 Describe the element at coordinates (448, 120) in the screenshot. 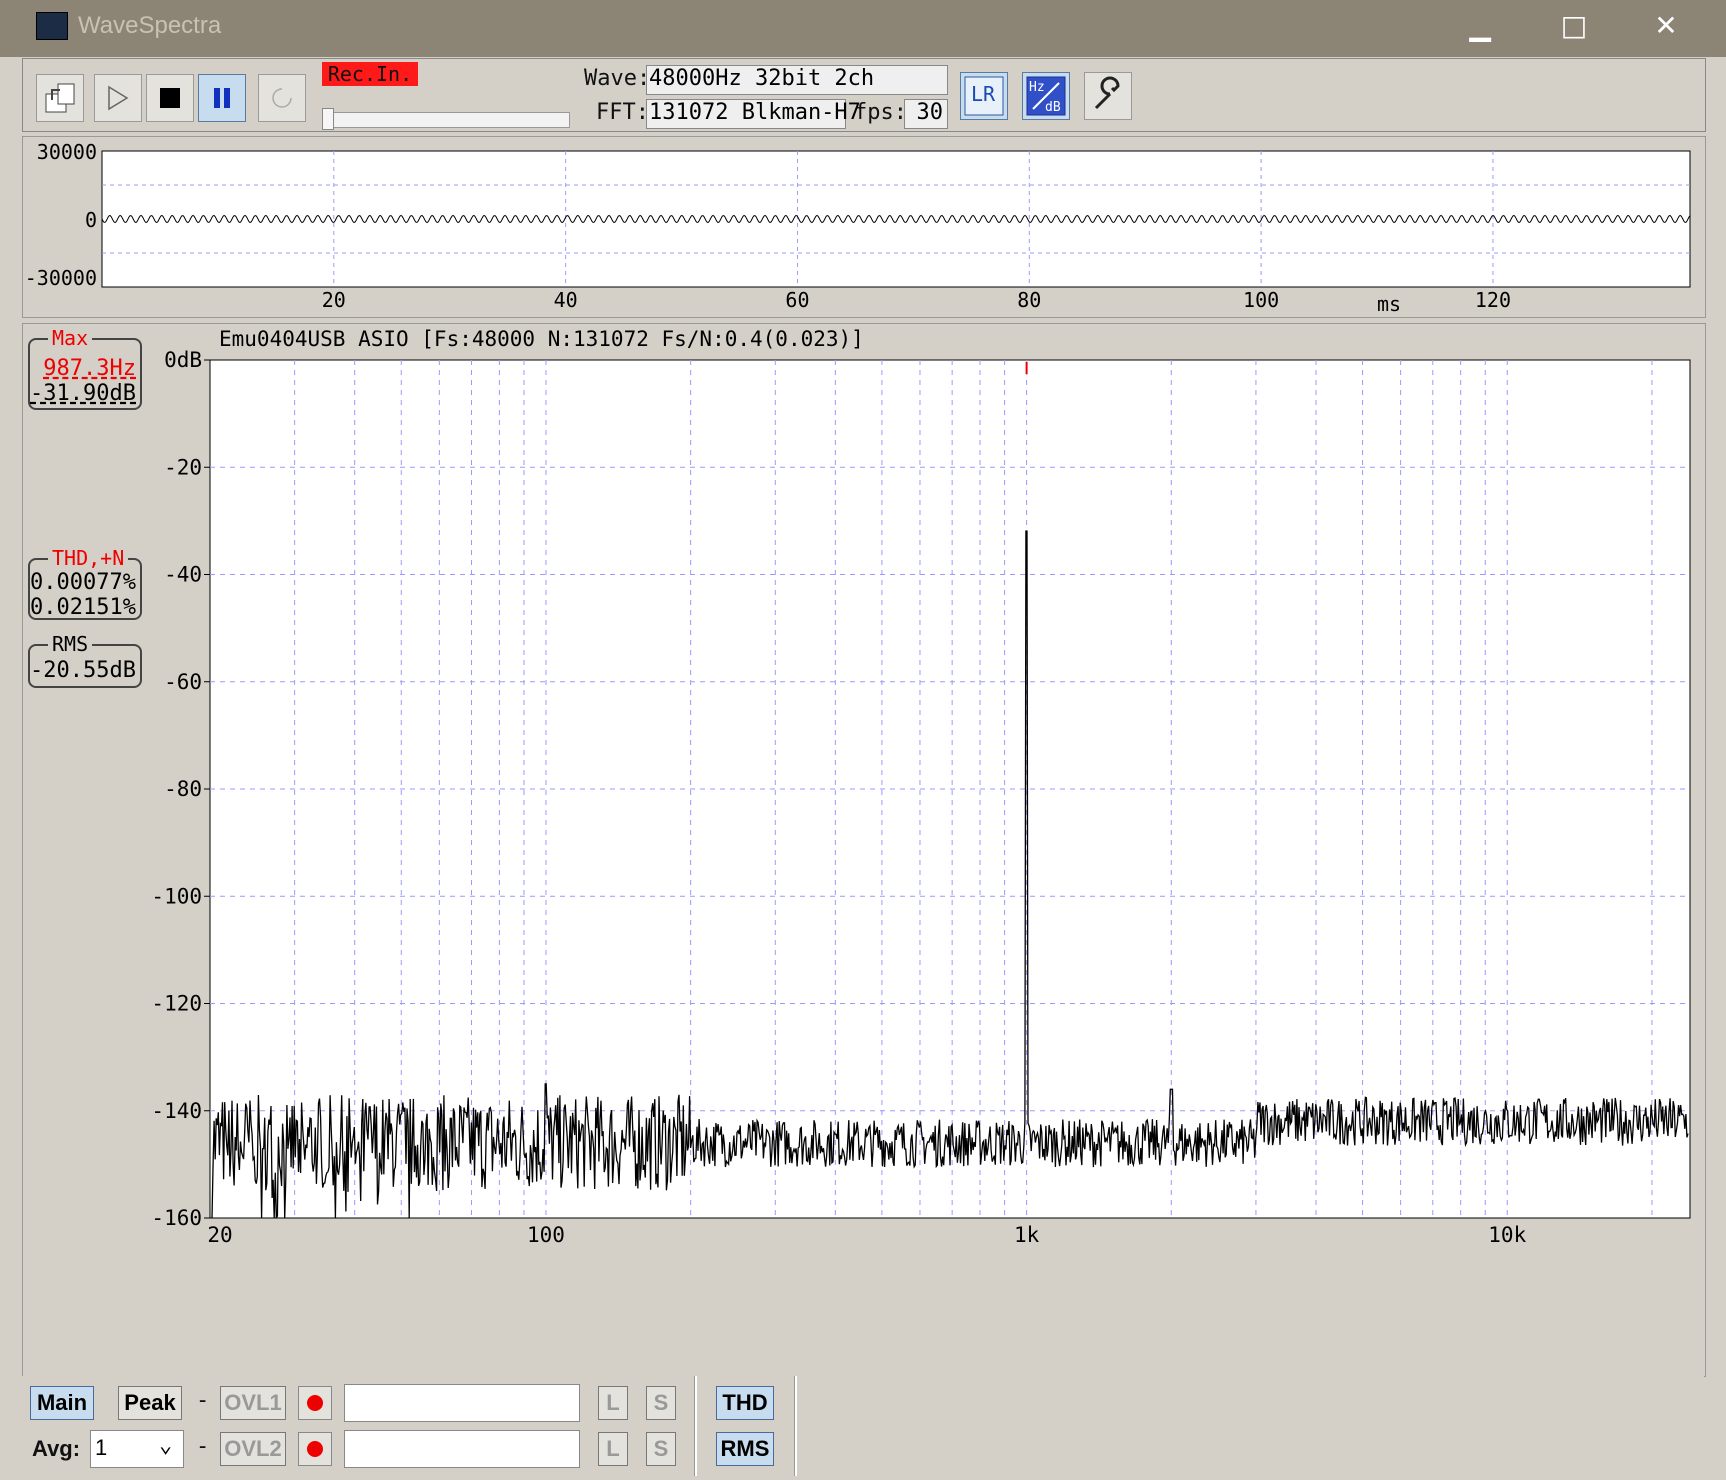

I see `level-slider-track` at that location.